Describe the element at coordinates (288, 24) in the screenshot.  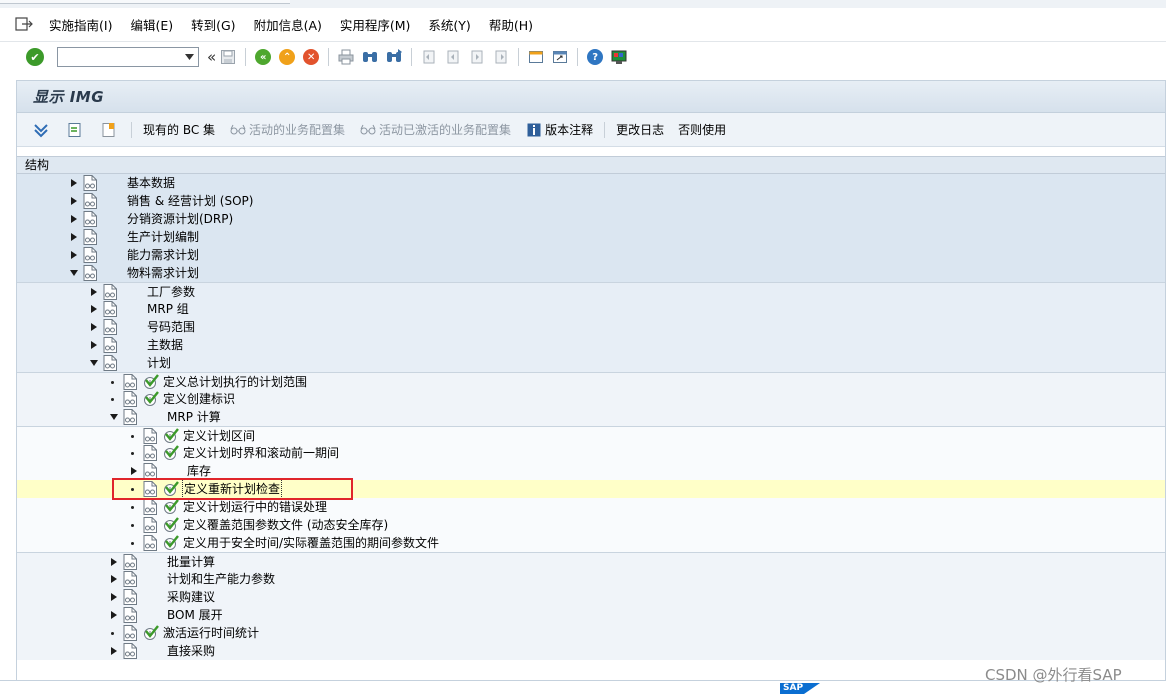
I see `menu-extras: 附加信息(A)` at that location.